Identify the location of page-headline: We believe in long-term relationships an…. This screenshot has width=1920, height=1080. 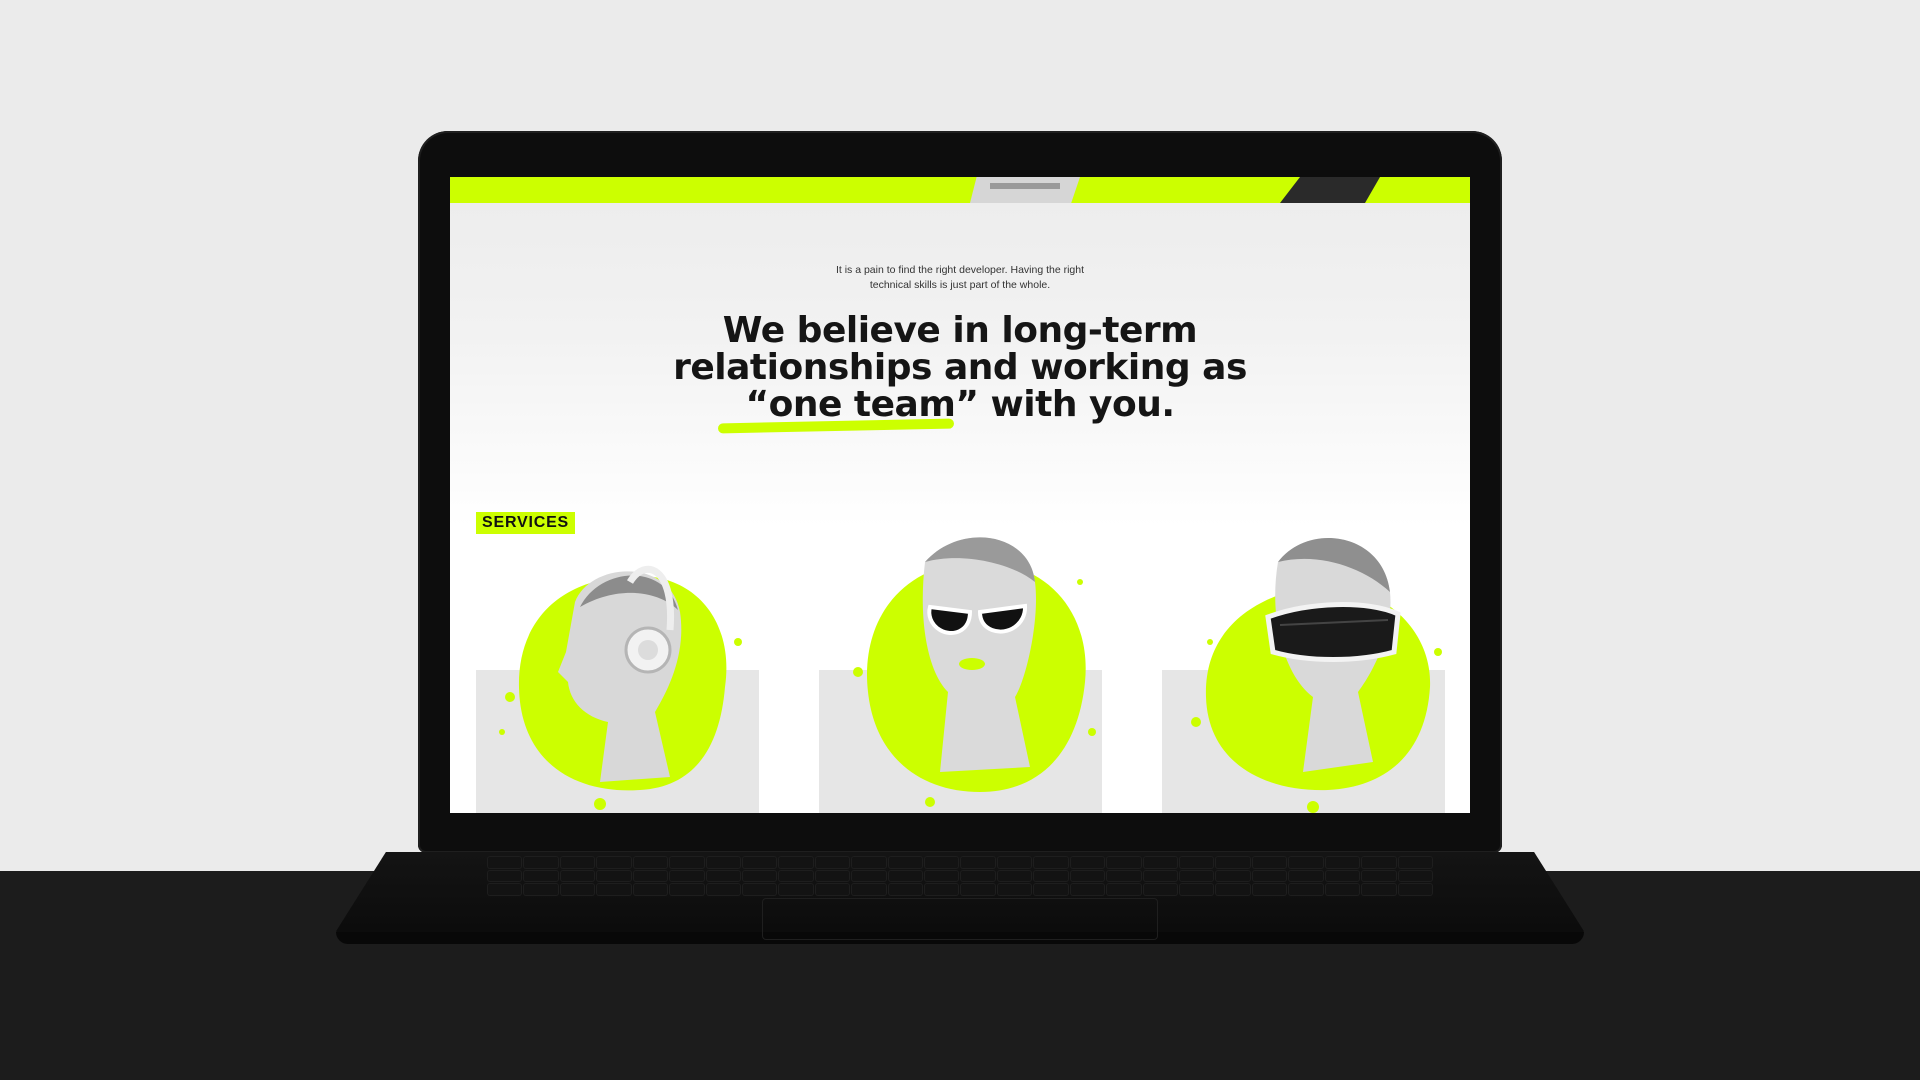
(960, 367).